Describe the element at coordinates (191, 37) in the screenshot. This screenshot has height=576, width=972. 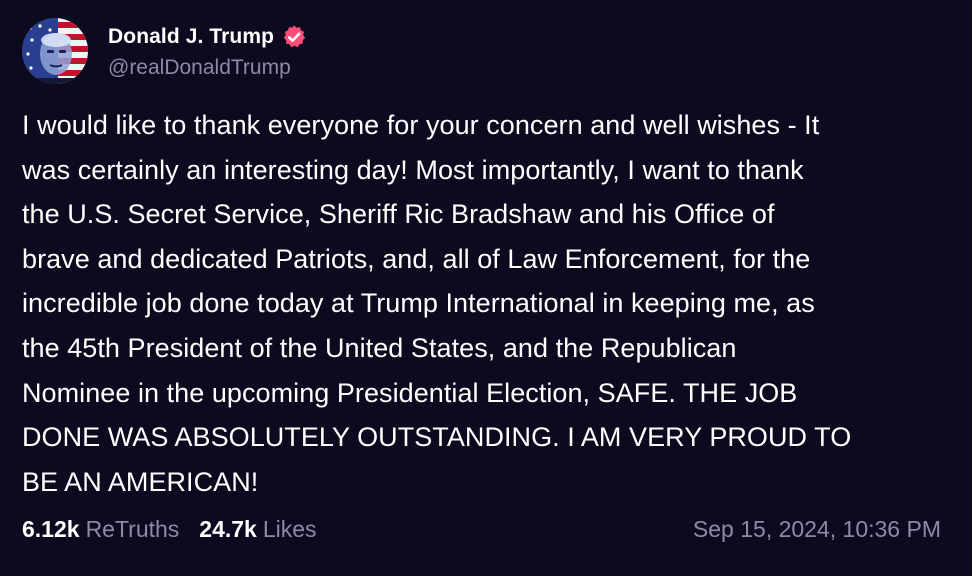
I see `author-display-name: Donald J. Trump` at that location.